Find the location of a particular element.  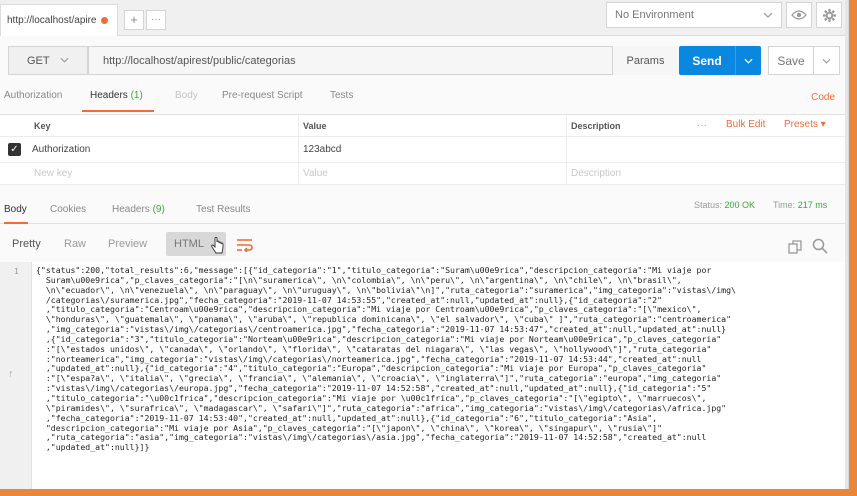

response-tab-headers-label: Headers is located at coordinates (131, 209).